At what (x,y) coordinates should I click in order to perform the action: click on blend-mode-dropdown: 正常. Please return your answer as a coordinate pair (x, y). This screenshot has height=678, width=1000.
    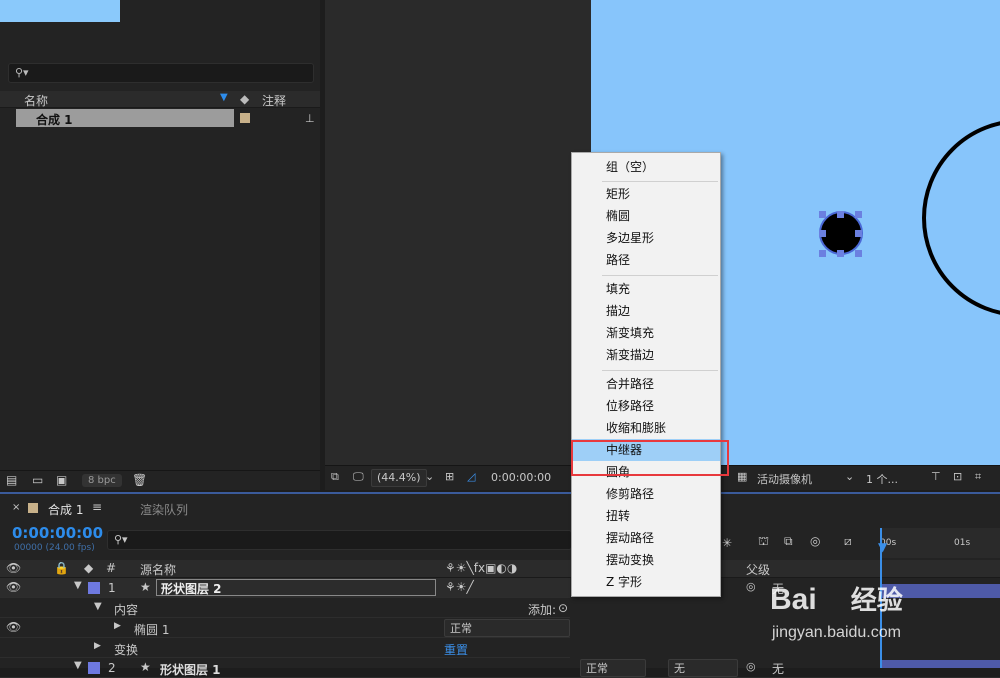
    Looking at the image, I should click on (507, 628).